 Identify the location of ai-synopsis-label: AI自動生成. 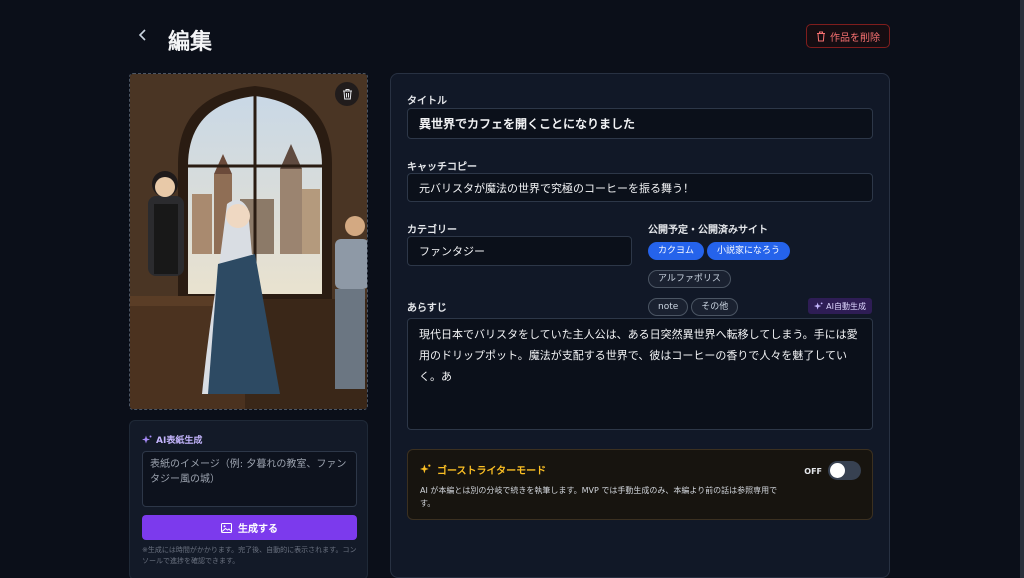
(846, 306).